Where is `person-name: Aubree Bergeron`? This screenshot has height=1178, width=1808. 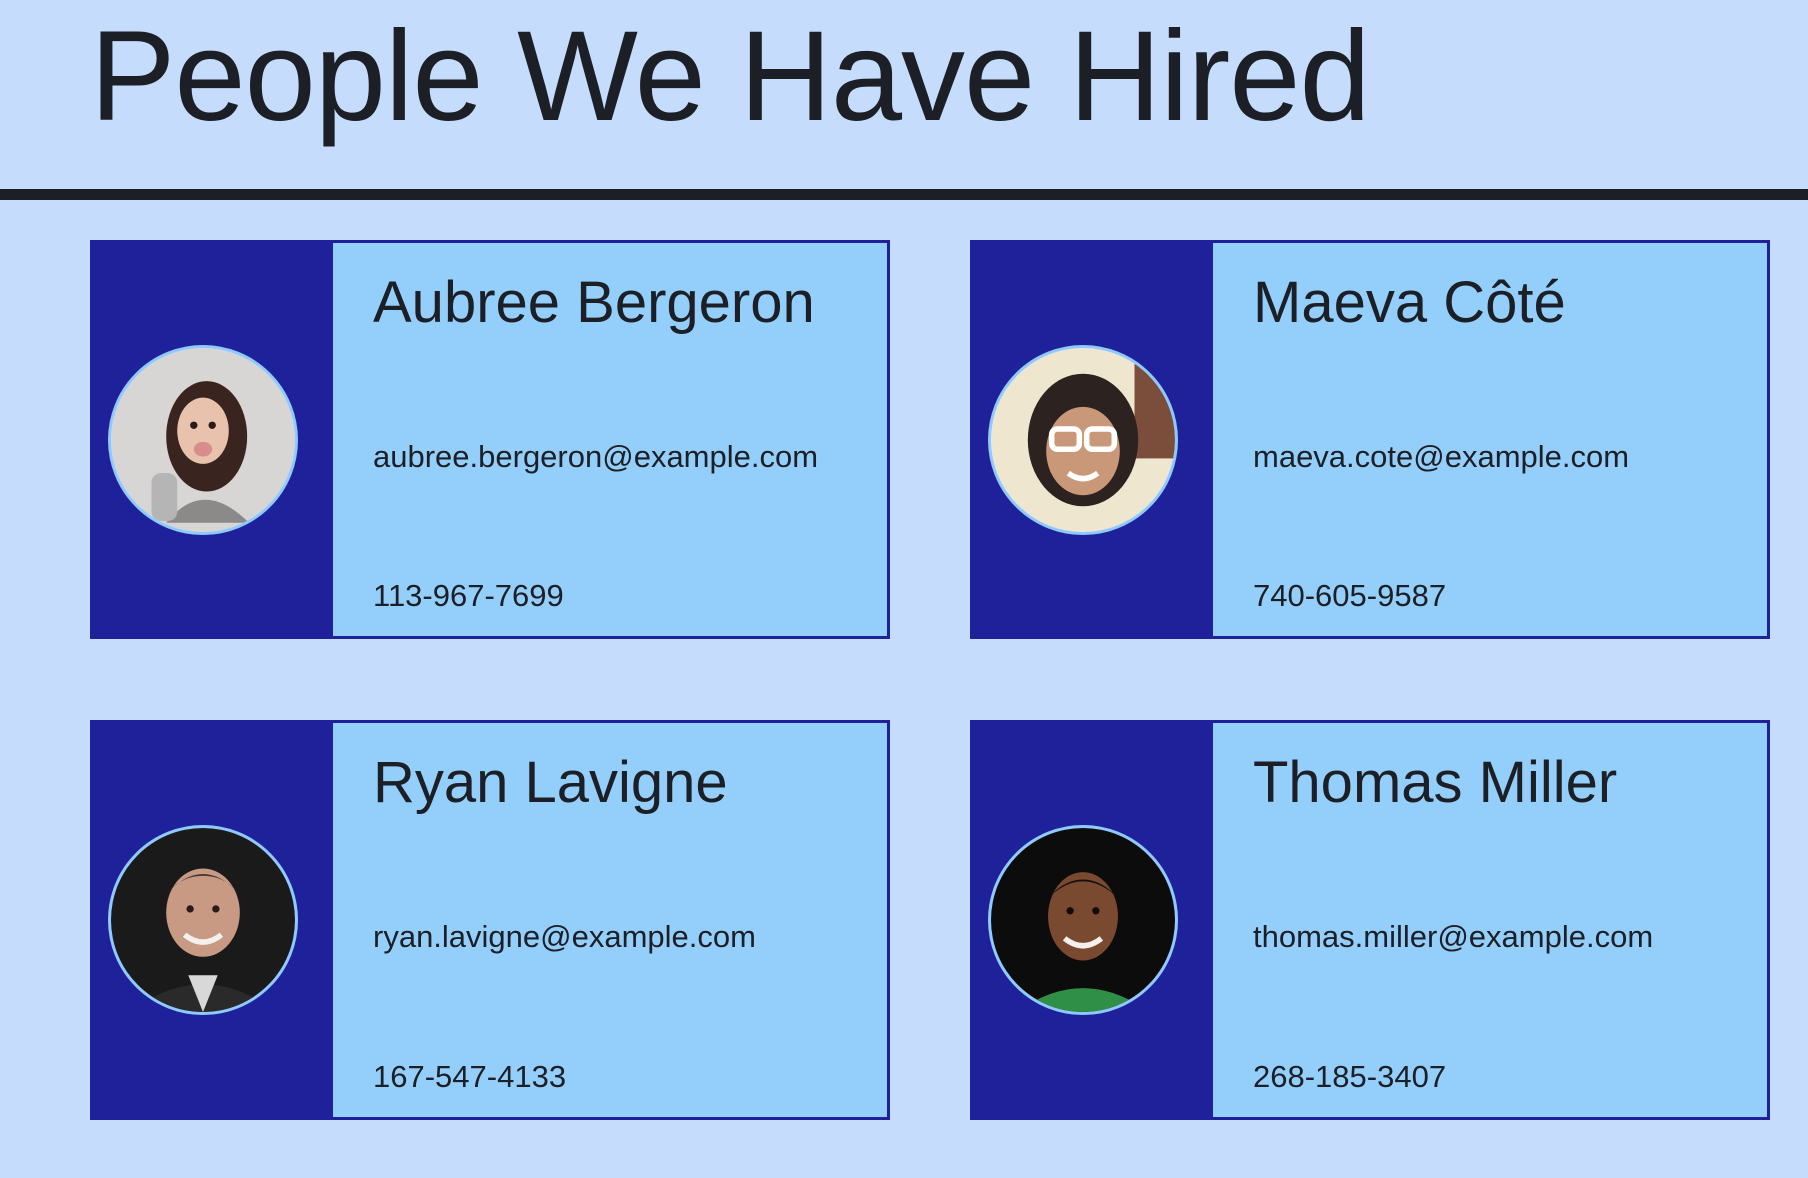
person-name: Aubree Bergeron is located at coordinates (594, 302).